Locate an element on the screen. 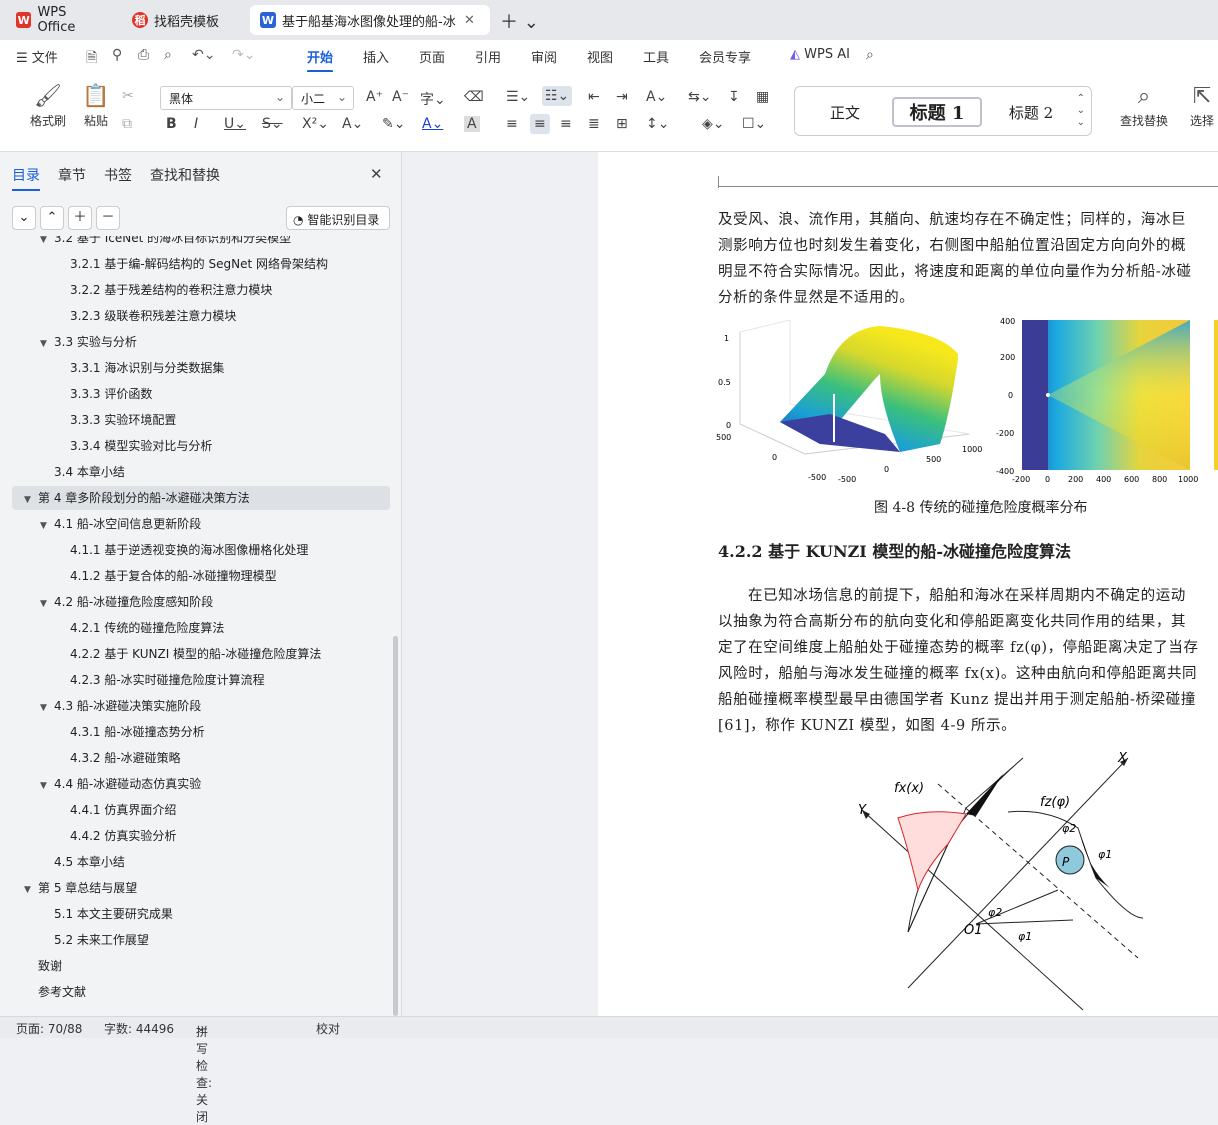  copy-icon: ⧉ is located at coordinates (127, 124).